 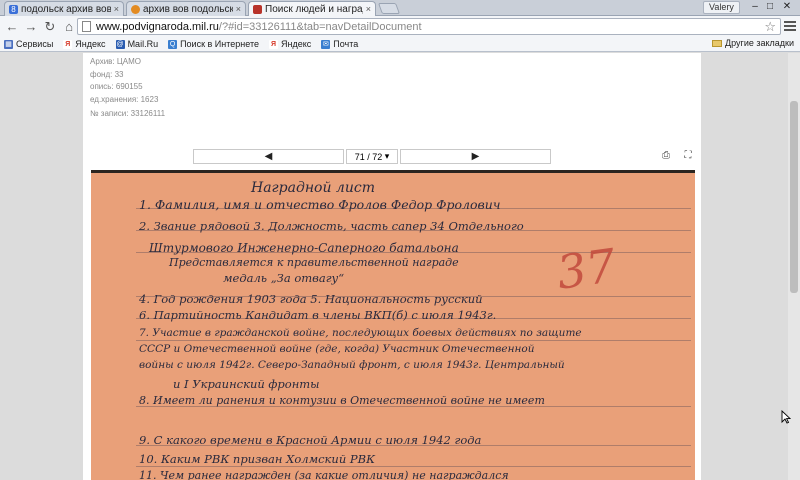 What do you see at coordinates (8, 44) in the screenshot?
I see `apps-icon: ▦` at bounding box center [8, 44].